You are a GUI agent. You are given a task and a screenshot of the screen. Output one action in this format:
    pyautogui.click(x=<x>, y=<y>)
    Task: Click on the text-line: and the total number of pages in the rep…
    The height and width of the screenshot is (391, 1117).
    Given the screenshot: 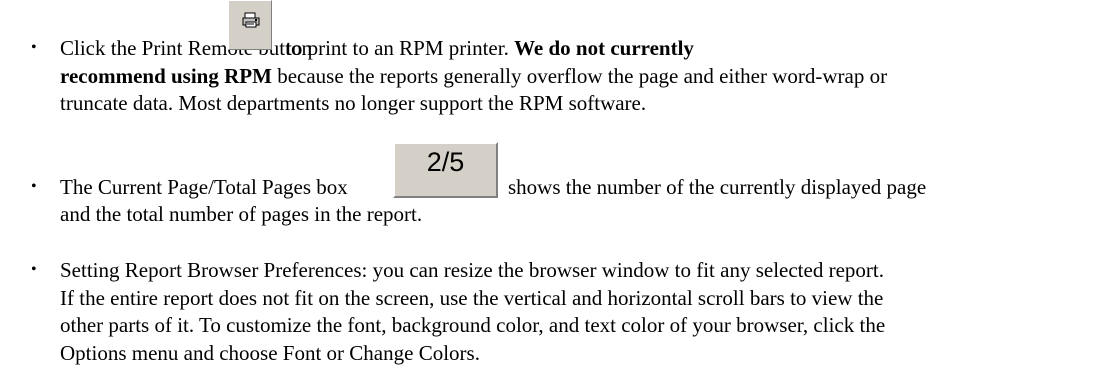 What is the action you would take?
    pyautogui.click(x=241, y=214)
    